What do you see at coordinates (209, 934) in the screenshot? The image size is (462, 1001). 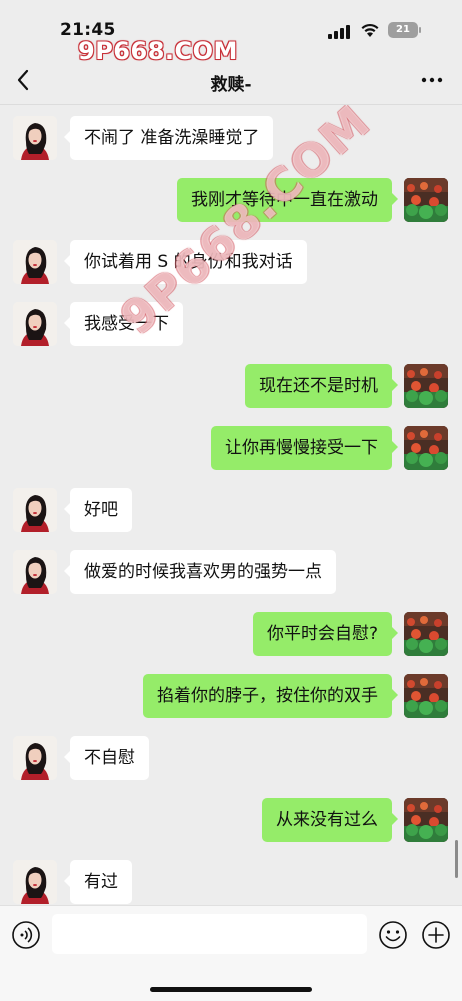 I see `message-input` at bounding box center [209, 934].